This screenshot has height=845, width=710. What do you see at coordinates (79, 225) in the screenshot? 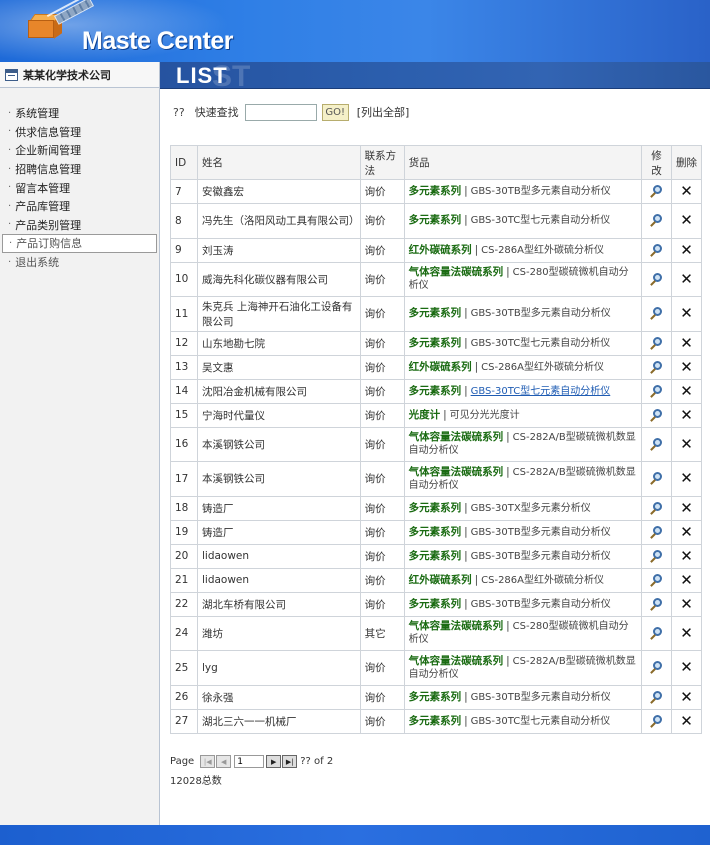
I see `sidebar-item: · 产品类别管理` at bounding box center [79, 225].